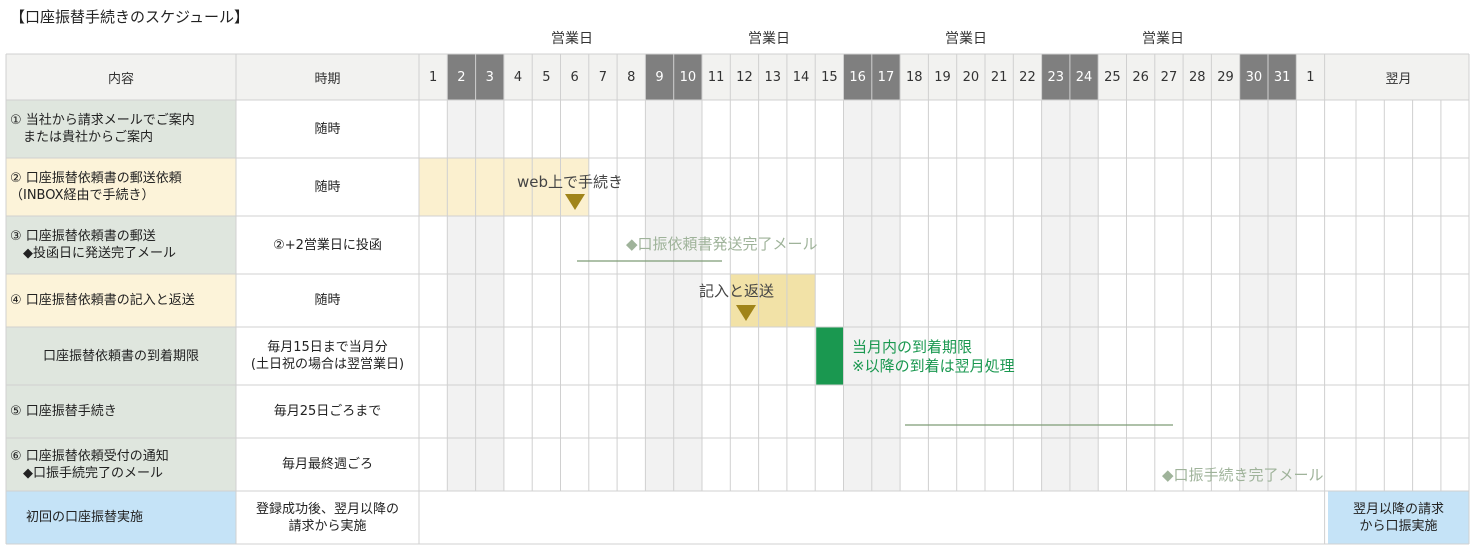 This screenshot has width=1477, height=550. What do you see at coordinates (744, 77) in the screenshot?
I see `day-header: 12` at bounding box center [744, 77].